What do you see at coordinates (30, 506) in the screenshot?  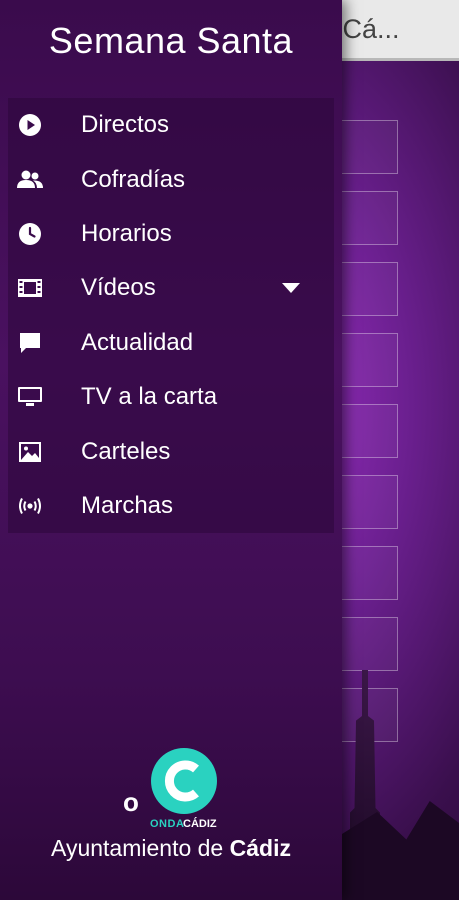 I see `radio-waves-icon` at bounding box center [30, 506].